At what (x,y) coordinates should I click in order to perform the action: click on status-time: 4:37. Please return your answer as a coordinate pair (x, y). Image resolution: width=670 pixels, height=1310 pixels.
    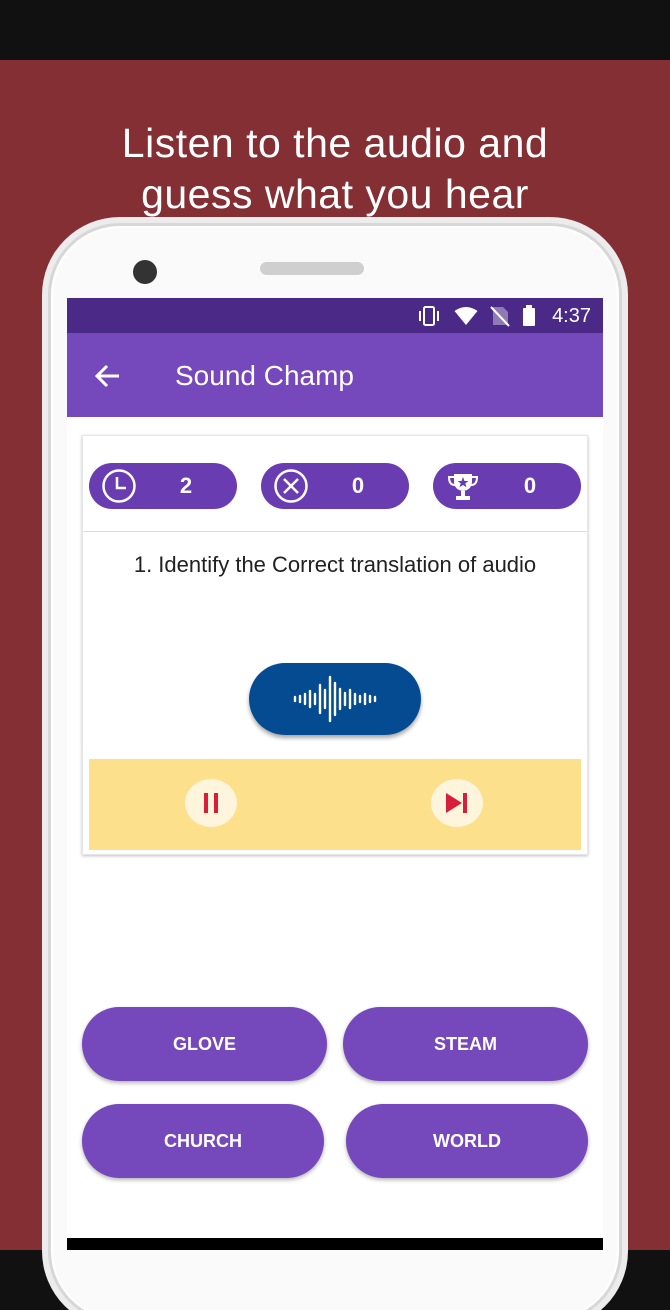
    Looking at the image, I should click on (571, 316).